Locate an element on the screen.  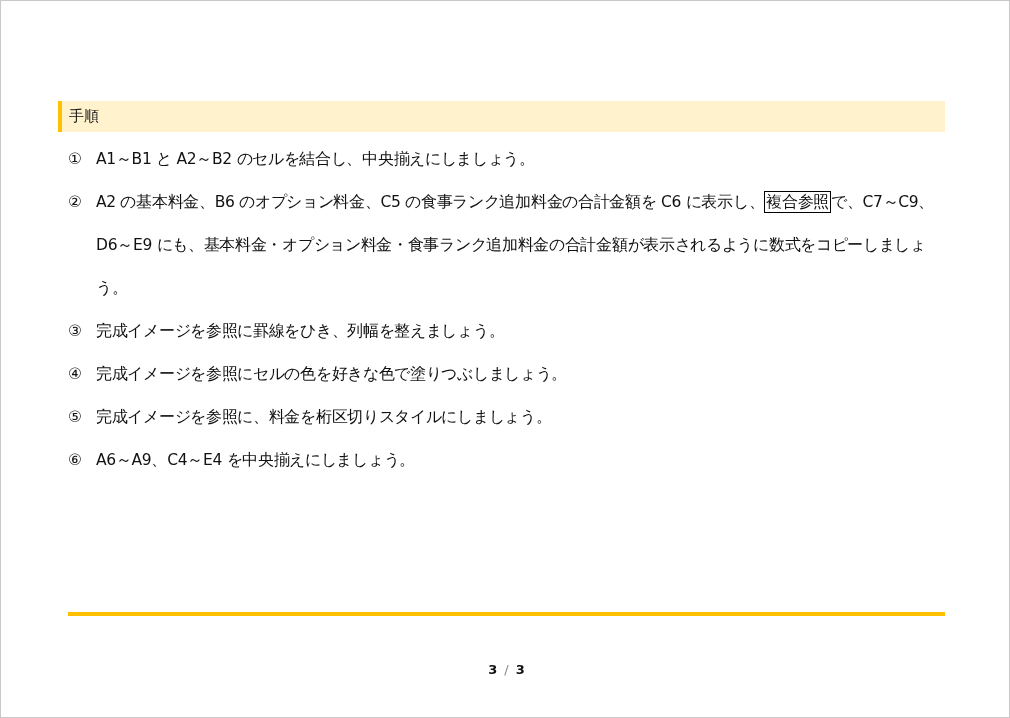
step-text: 完成イメージを参照にセルの色を好きな色で塗りつぶしましょう。 is located at coordinates (331, 374).